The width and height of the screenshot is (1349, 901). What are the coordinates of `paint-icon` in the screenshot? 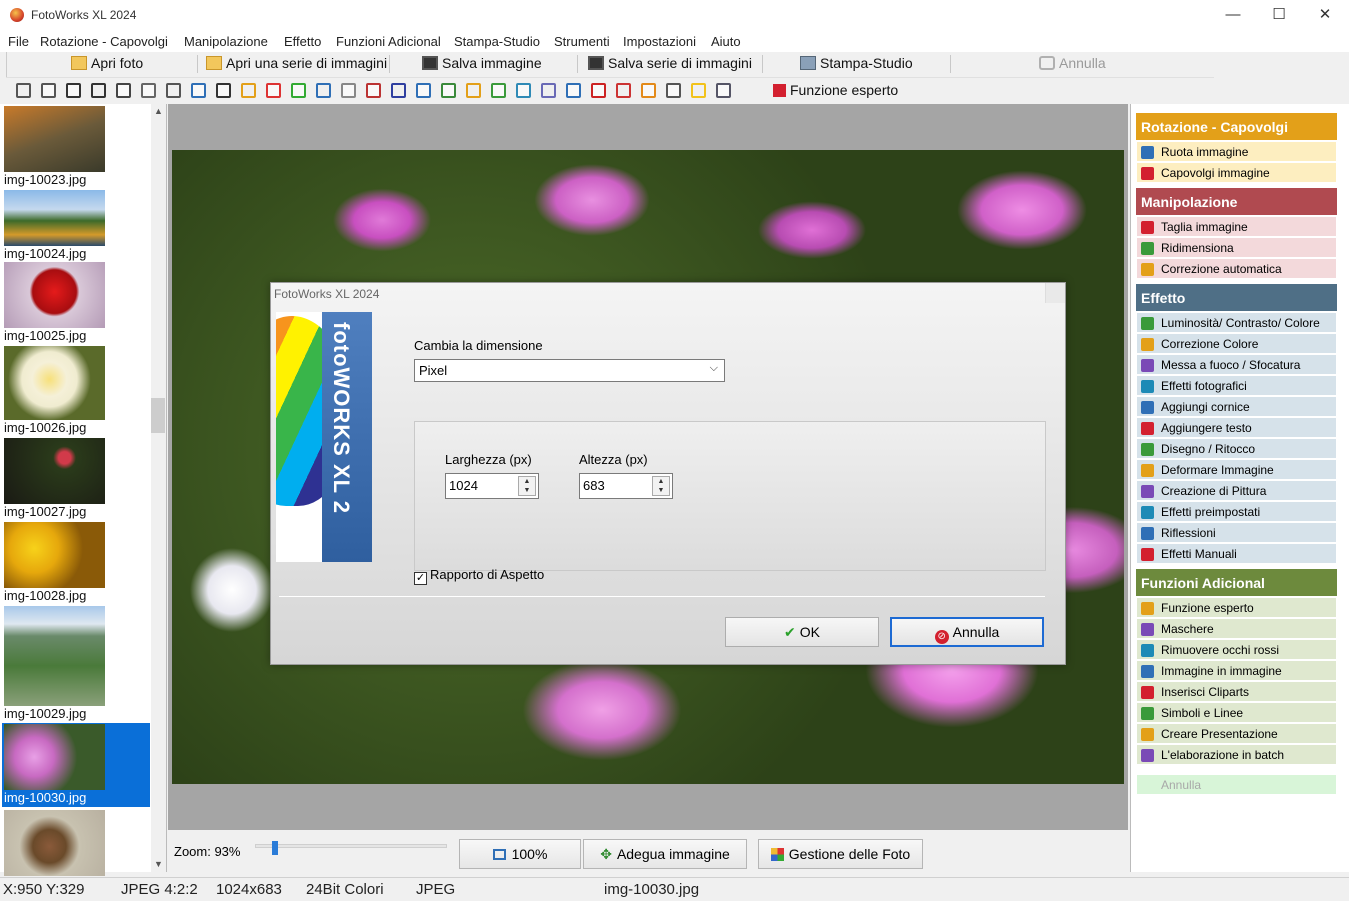 It's located at (473, 90).